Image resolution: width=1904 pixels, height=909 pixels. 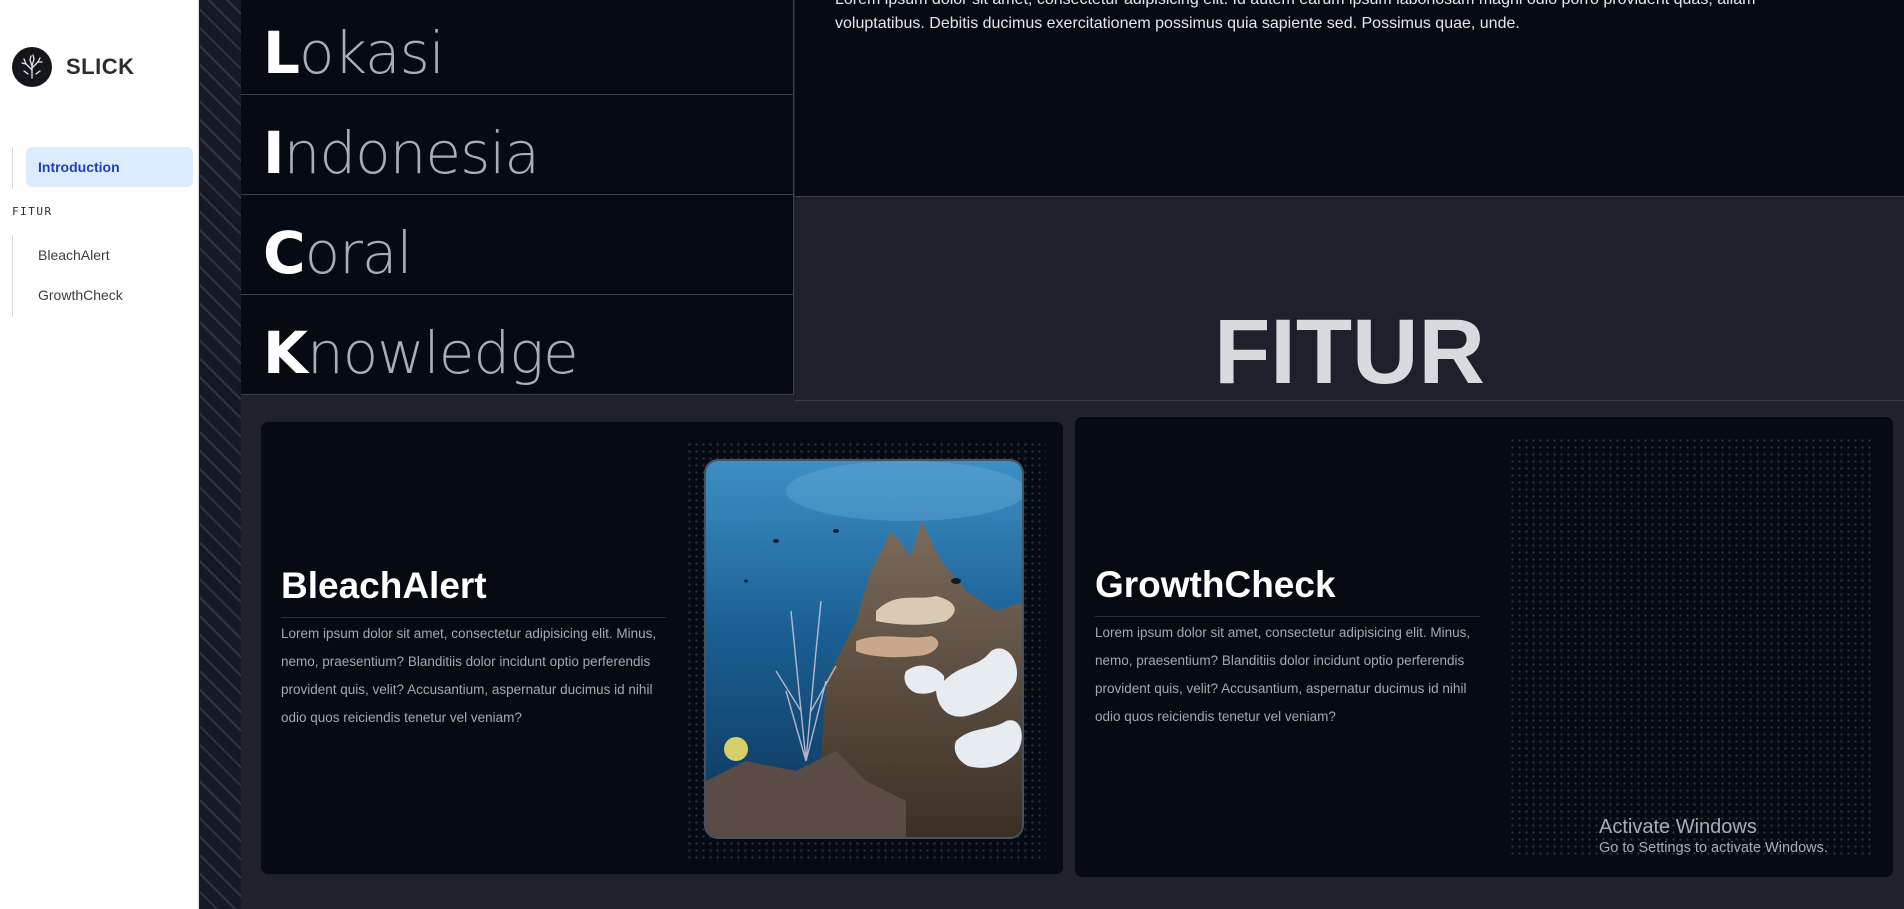 What do you see at coordinates (100, 66) in the screenshot?
I see `brand-name: SLICK` at bounding box center [100, 66].